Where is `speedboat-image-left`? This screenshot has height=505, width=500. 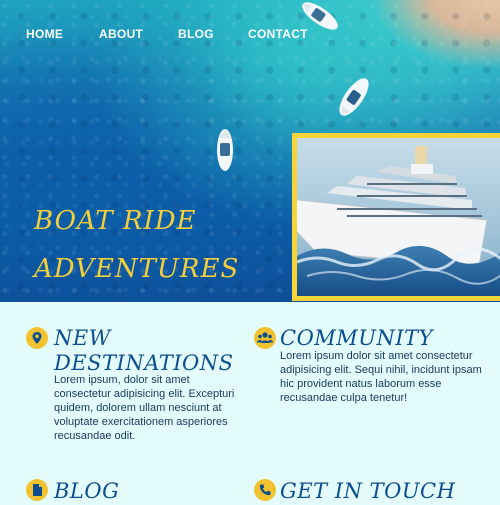
speedboat-image-left is located at coordinates (225, 150).